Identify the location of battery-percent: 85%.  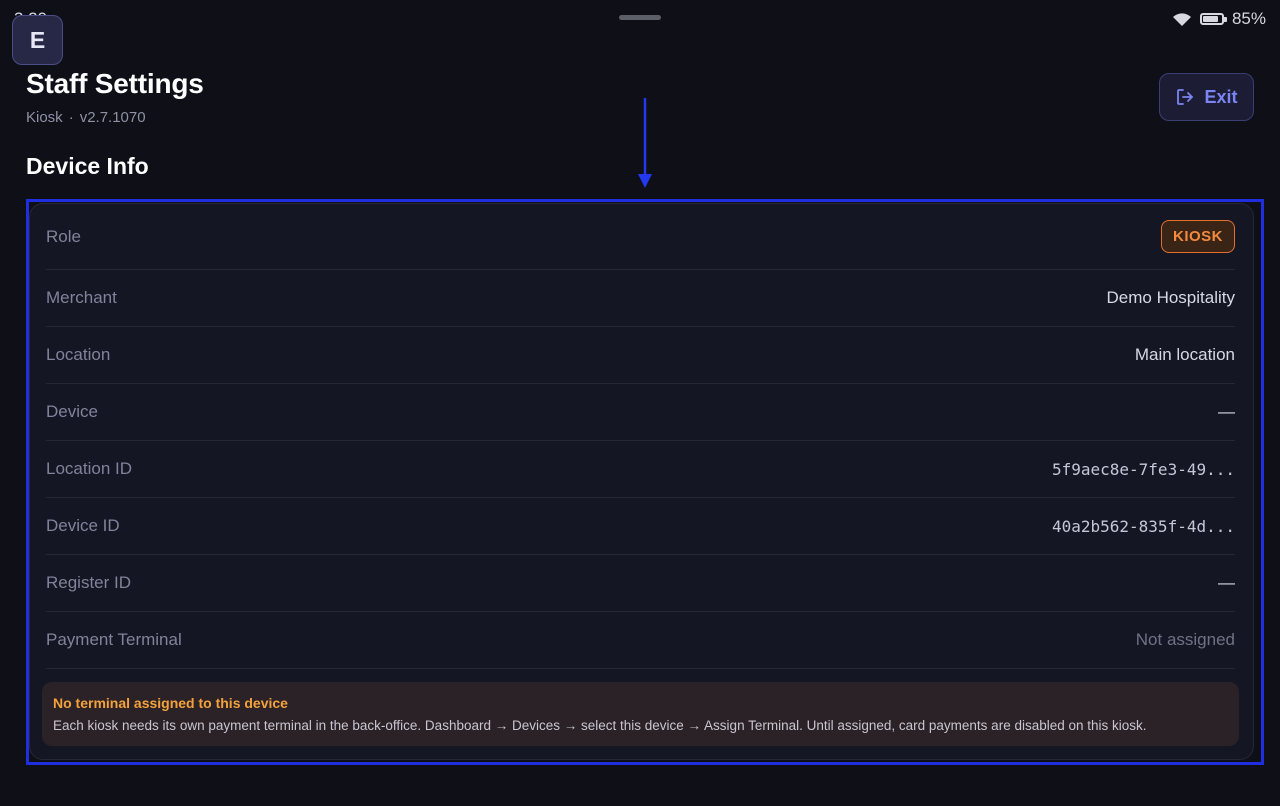
(1248, 18).